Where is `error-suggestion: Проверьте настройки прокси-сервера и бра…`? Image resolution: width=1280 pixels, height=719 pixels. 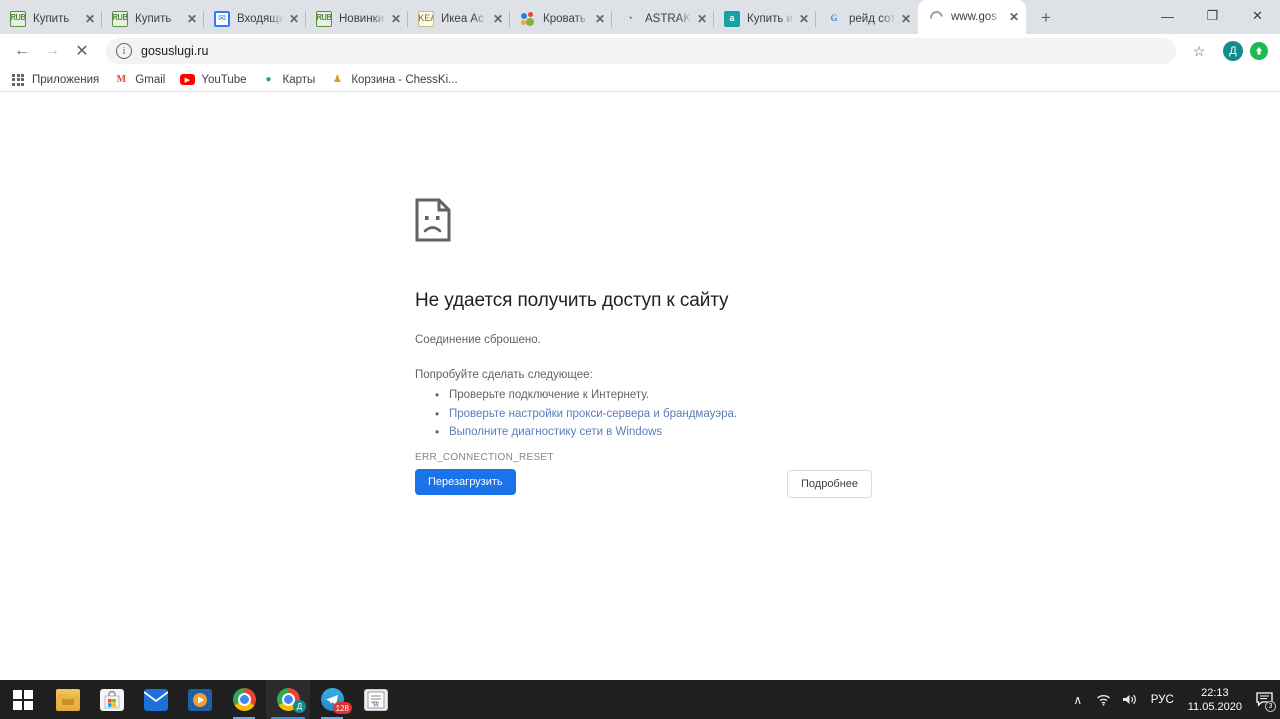 error-suggestion: Проверьте настройки прокси-сервера и бра… is located at coordinates (725, 414).